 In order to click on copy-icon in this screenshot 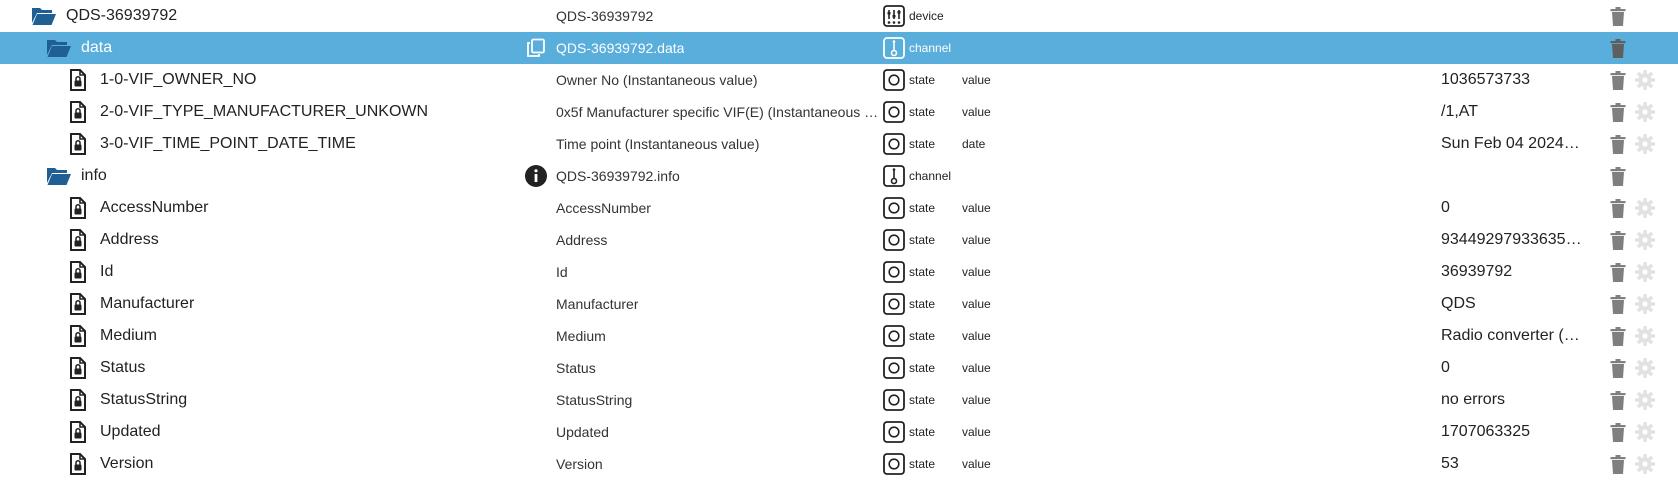, I will do `click(536, 48)`.